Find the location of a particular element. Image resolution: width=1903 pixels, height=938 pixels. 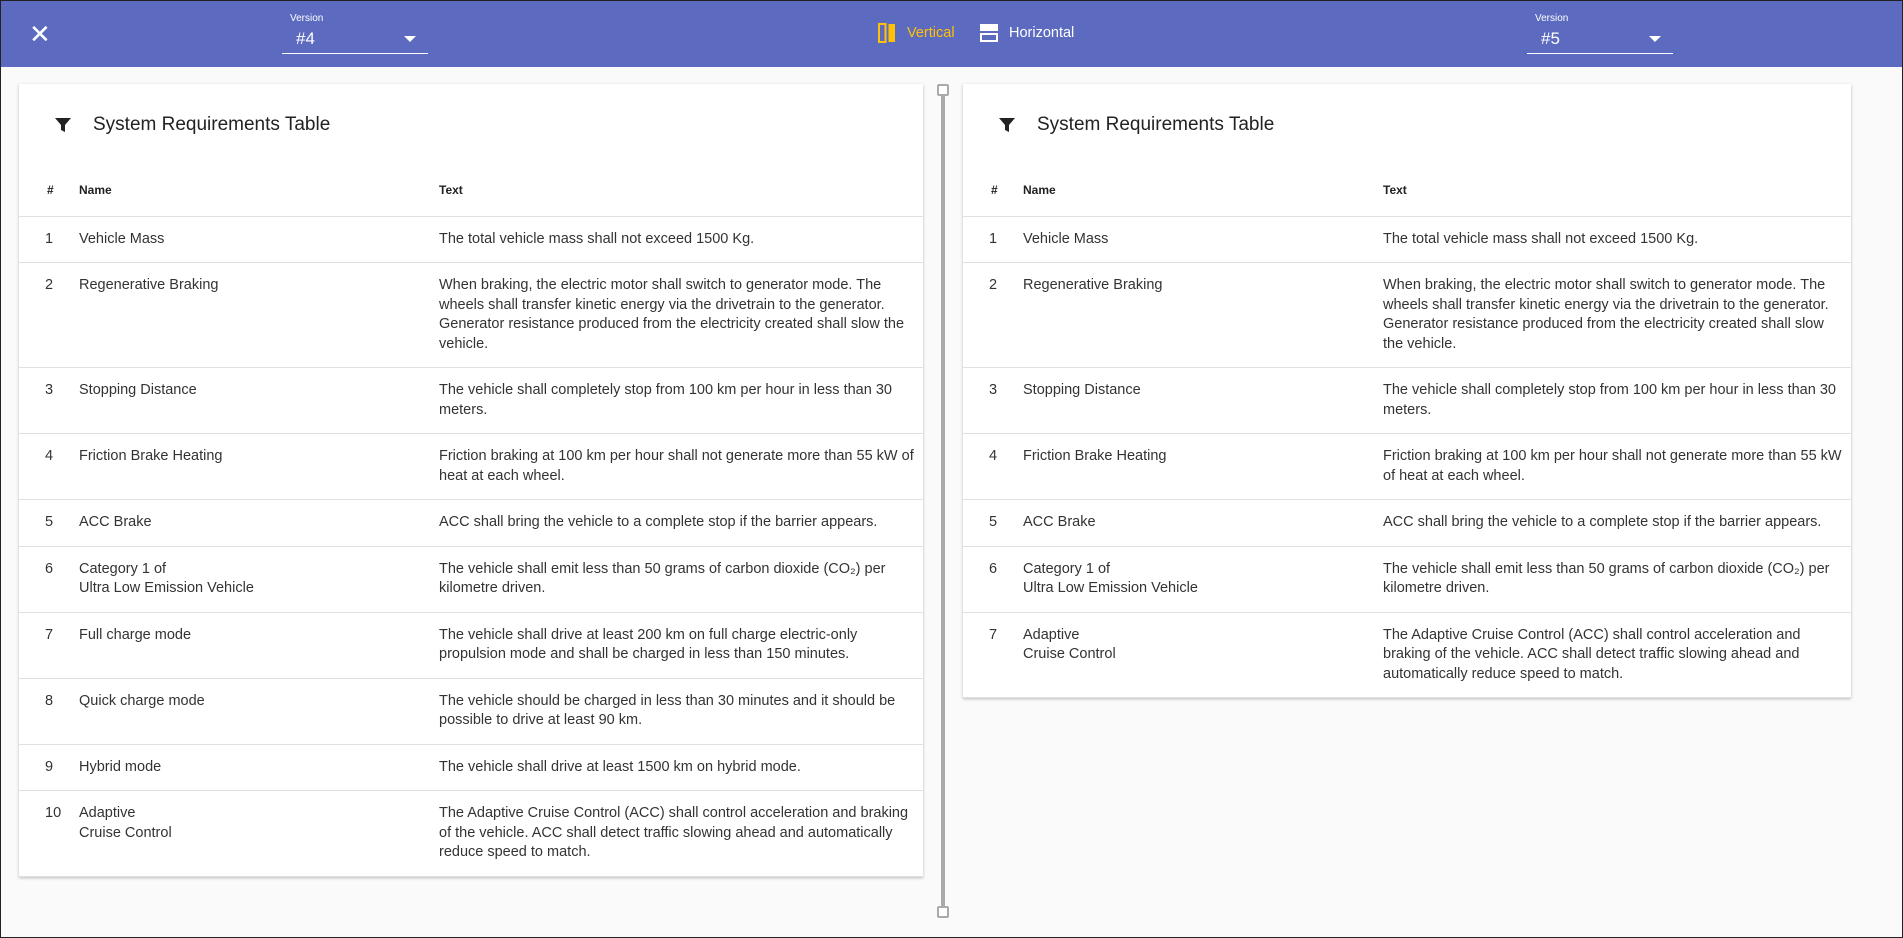

split-divider is located at coordinates (943, 501).